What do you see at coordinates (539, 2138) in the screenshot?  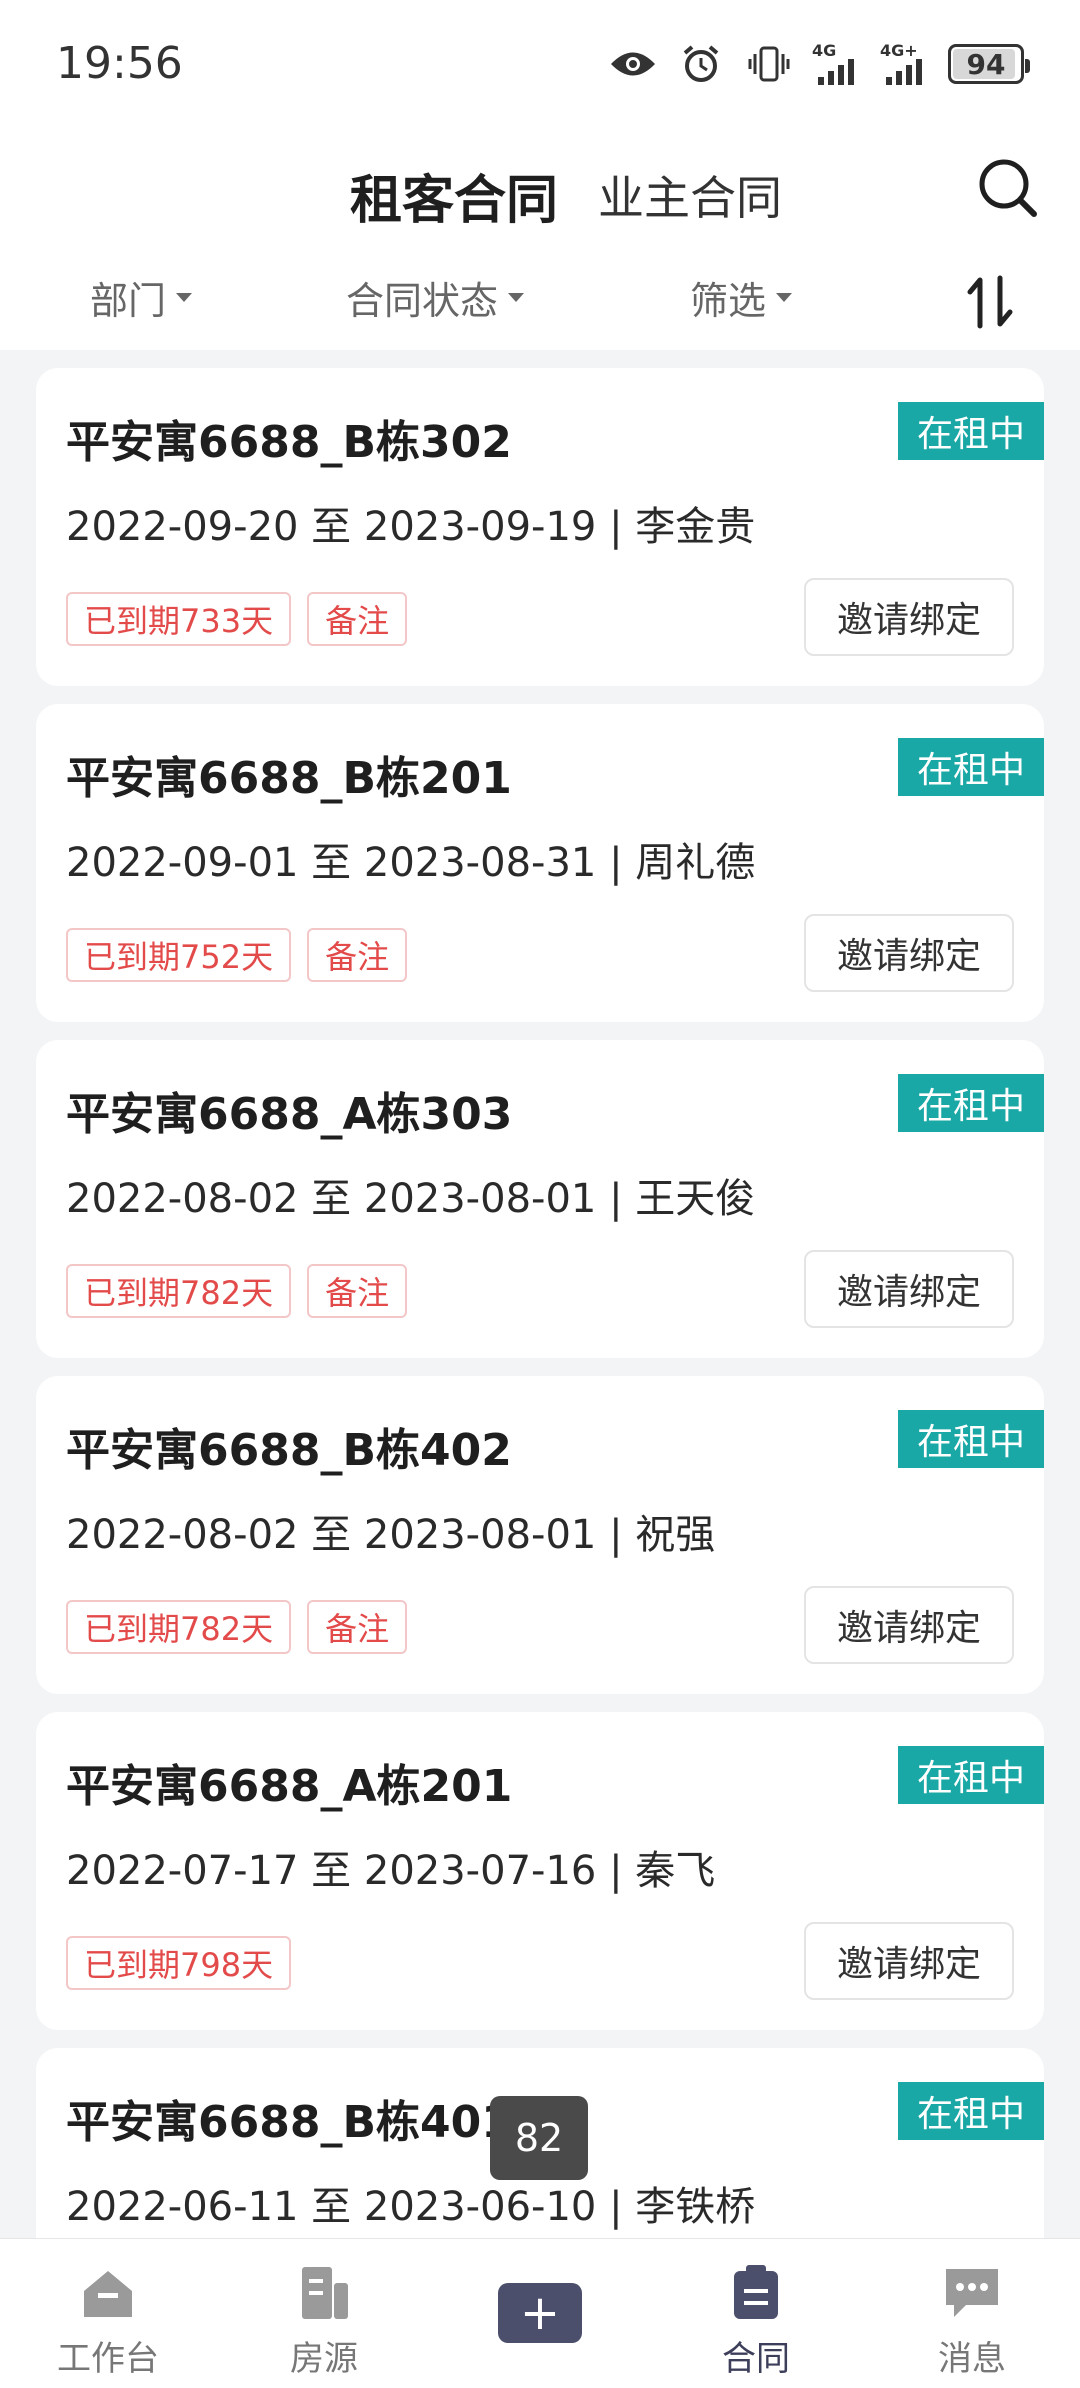 I see `page-indicator: 82` at bounding box center [539, 2138].